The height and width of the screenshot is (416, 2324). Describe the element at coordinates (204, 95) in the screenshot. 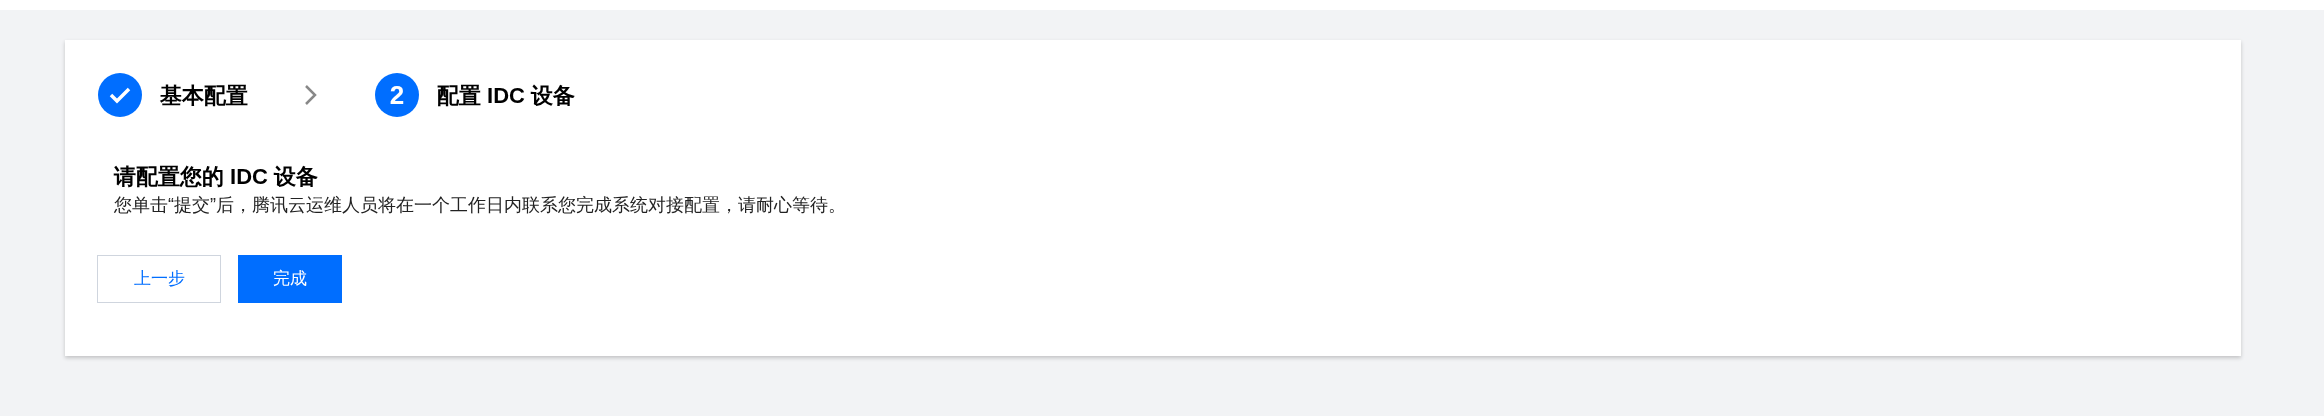

I see `step-label: 基本配置` at that location.